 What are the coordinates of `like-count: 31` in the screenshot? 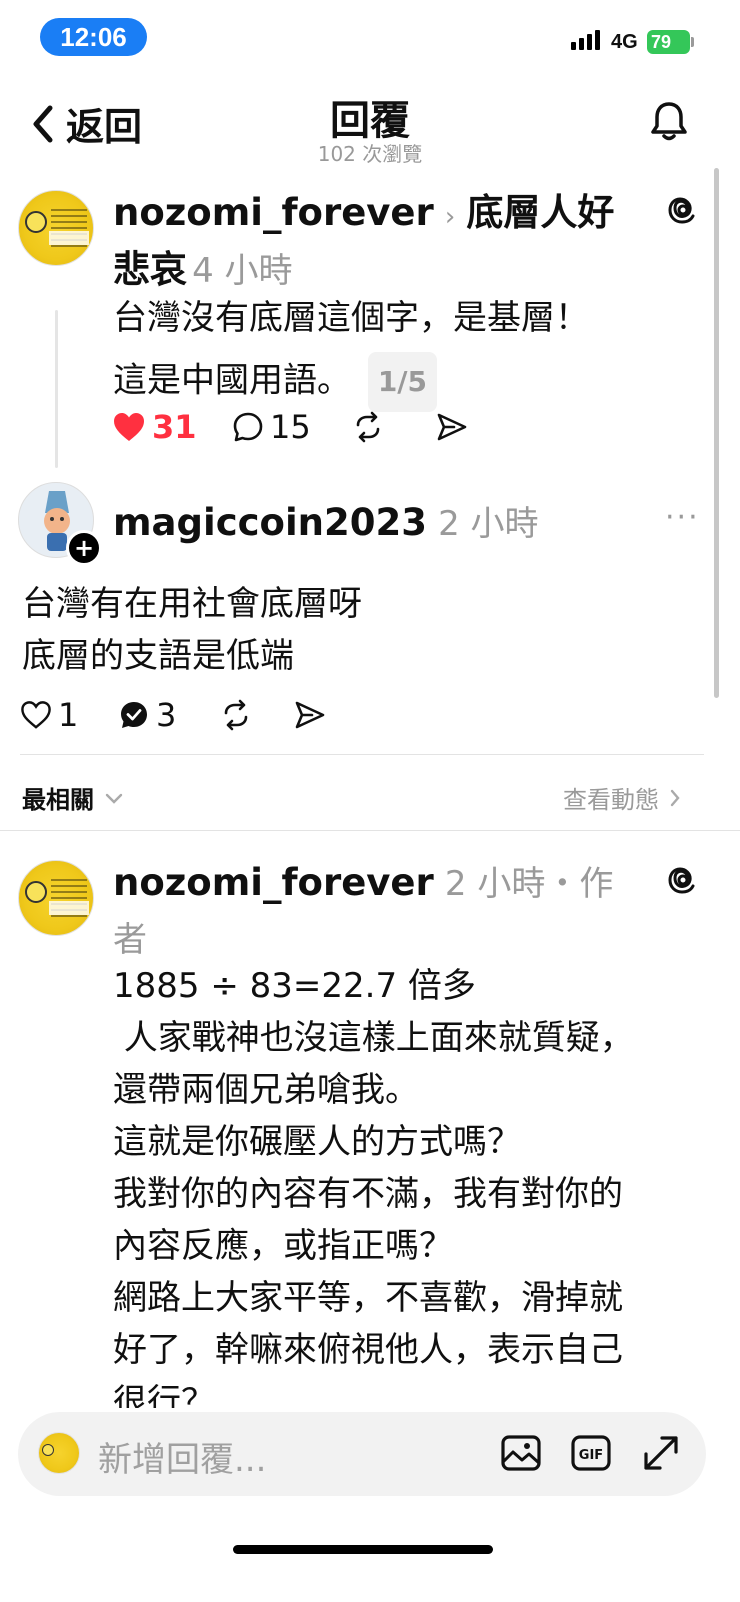 It's located at (174, 427).